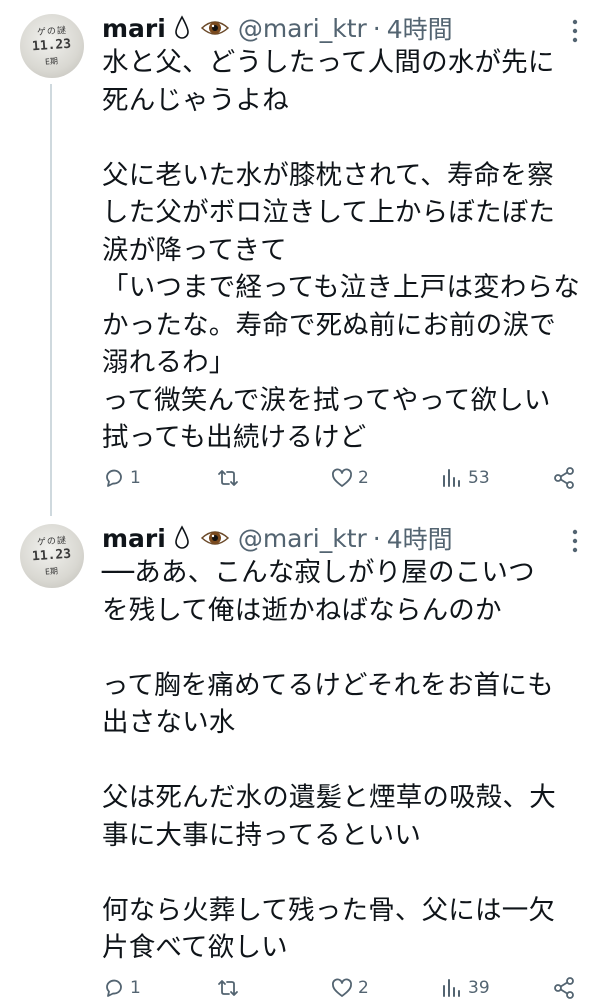 This screenshot has height=1006, width=600. What do you see at coordinates (465, 988) in the screenshot?
I see `views-button: 39` at bounding box center [465, 988].